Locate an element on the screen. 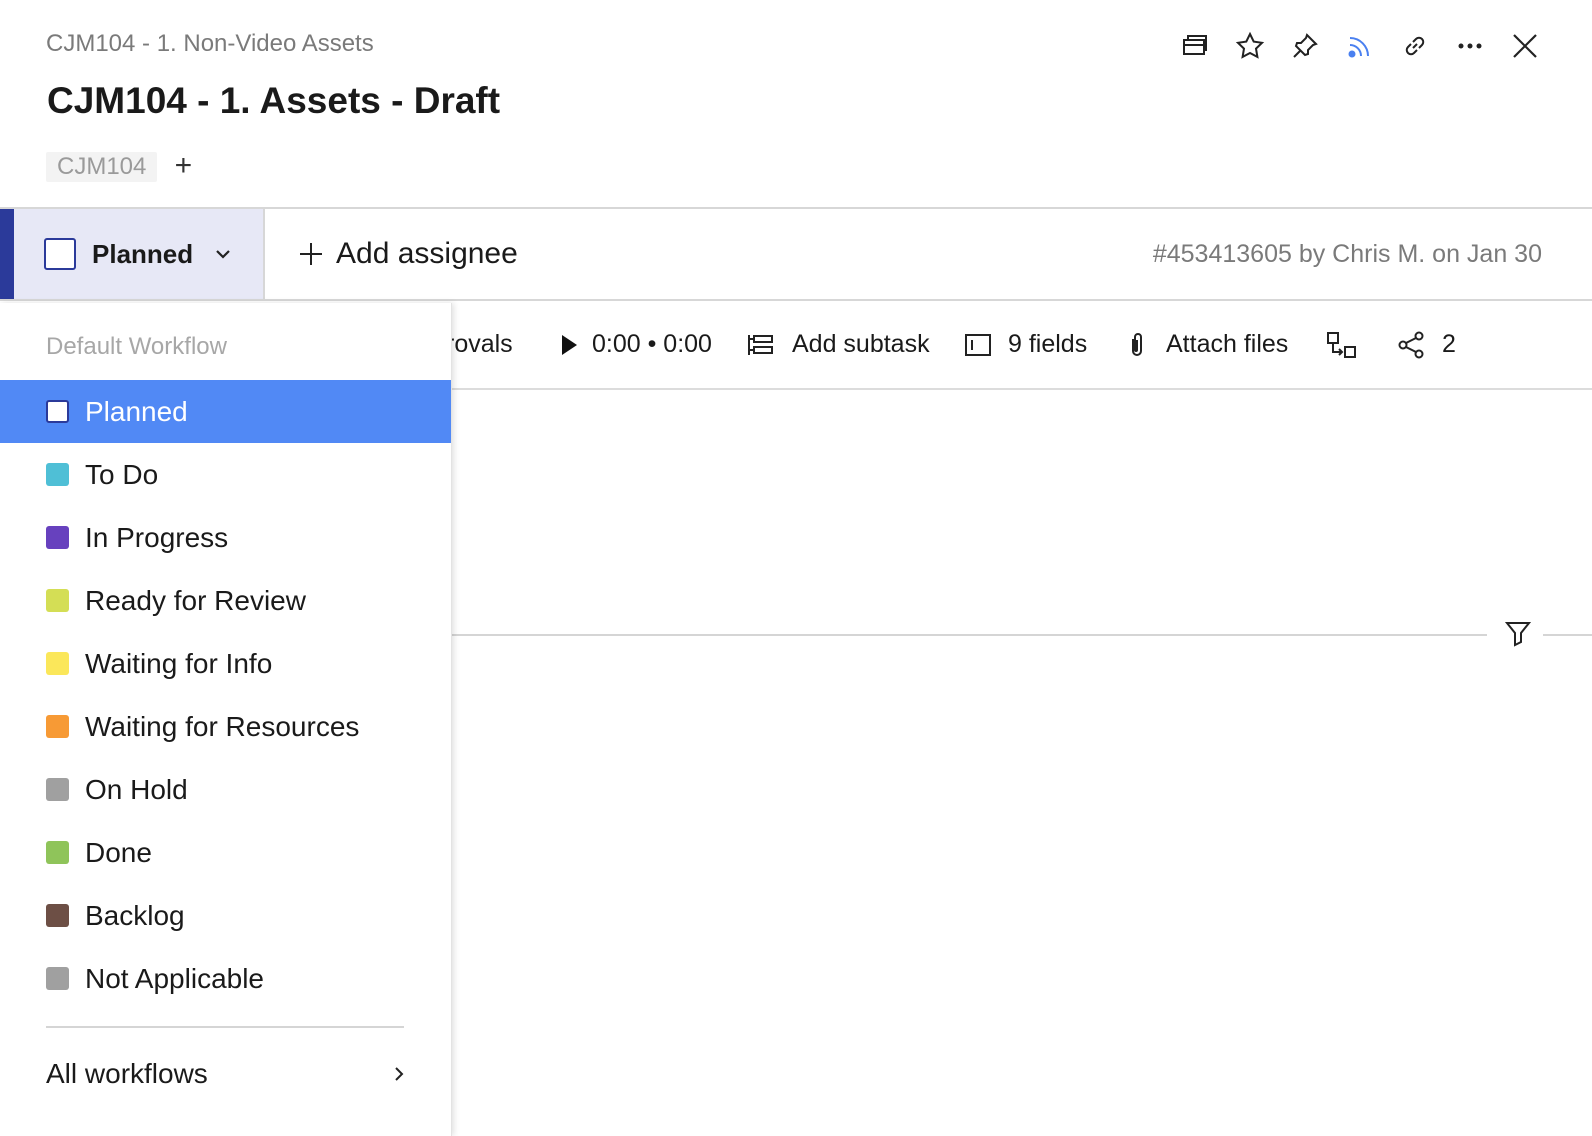 This screenshot has height=1136, width=1592. play-icon is located at coordinates (569, 344).